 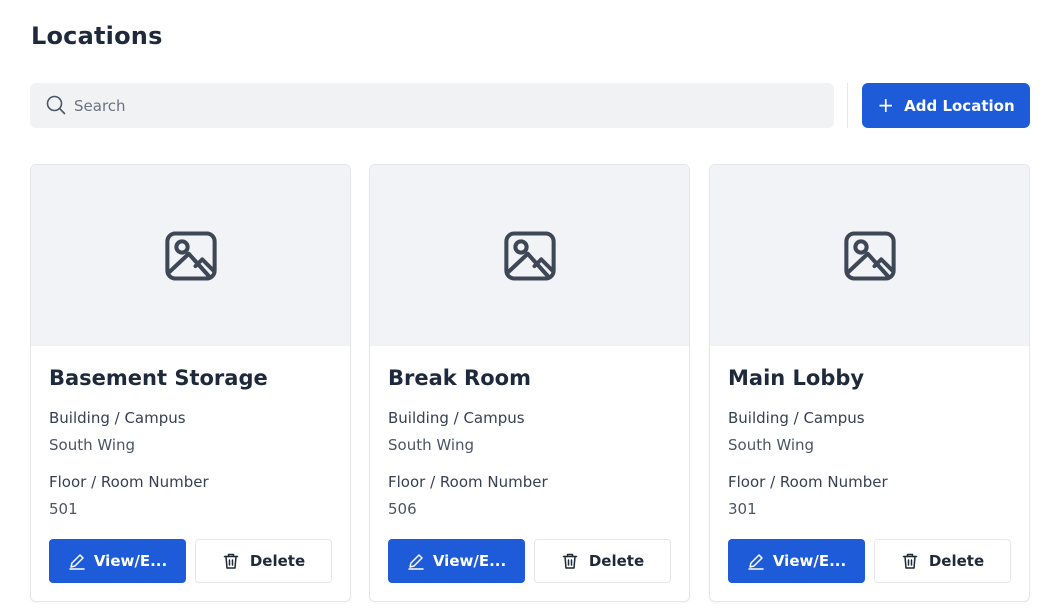 What do you see at coordinates (742, 509) in the screenshot?
I see `floor-value: 301` at bounding box center [742, 509].